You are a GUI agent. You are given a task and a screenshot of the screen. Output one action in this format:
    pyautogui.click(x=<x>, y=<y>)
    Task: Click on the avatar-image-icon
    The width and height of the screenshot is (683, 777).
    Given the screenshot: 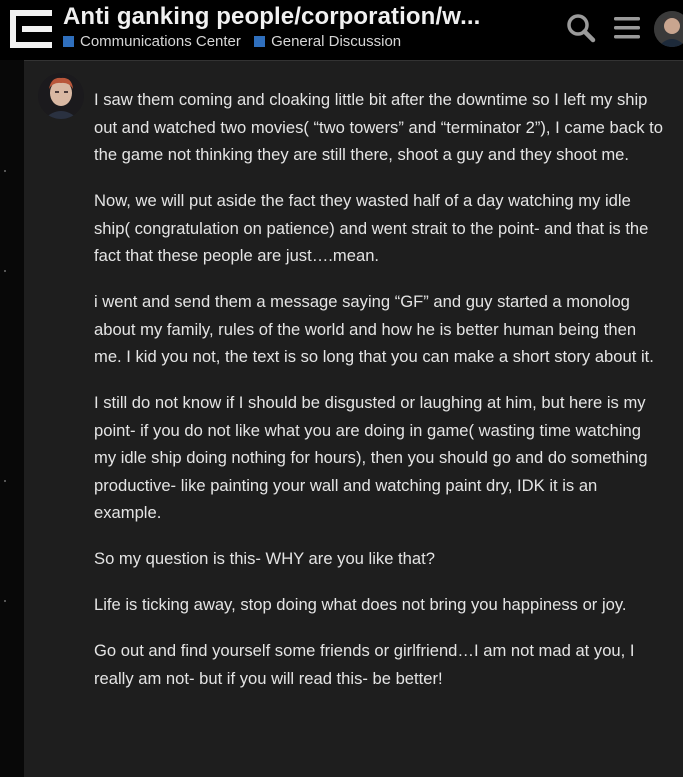 What is the action you would take?
    pyautogui.click(x=668, y=29)
    